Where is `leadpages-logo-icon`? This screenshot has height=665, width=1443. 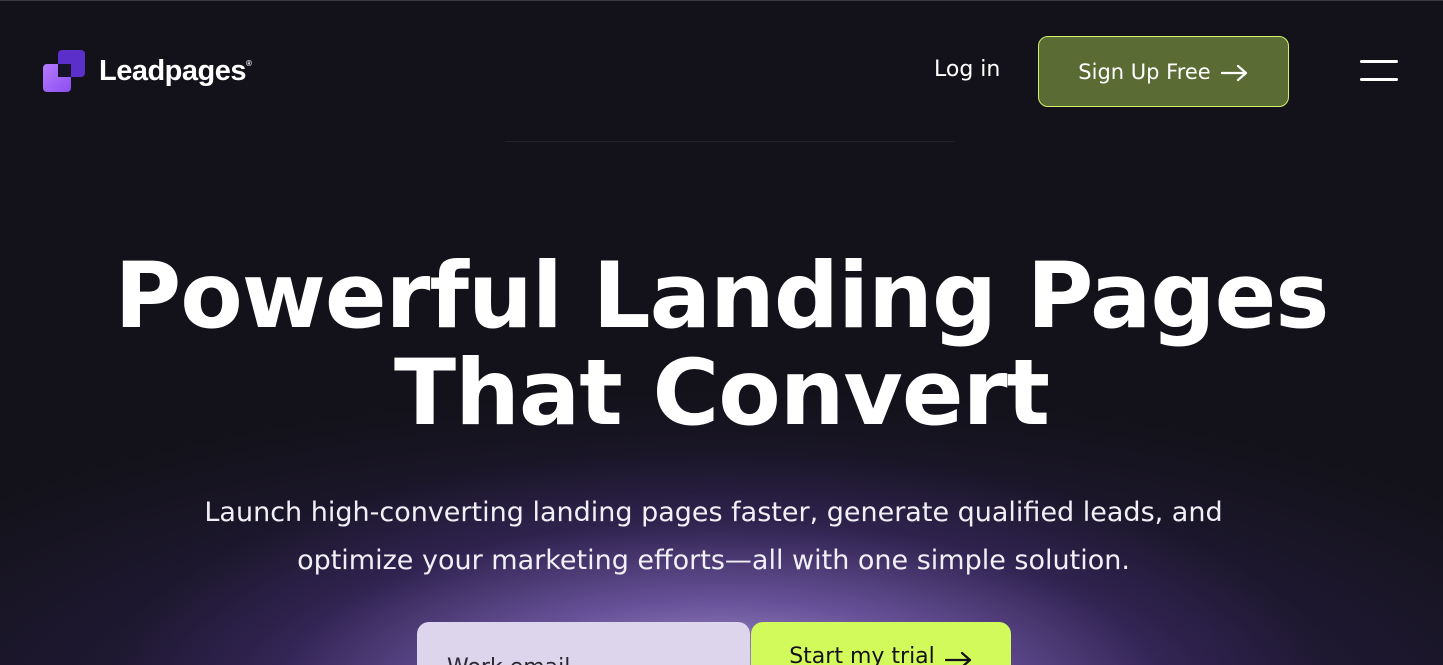
leadpages-logo-icon is located at coordinates (64, 71).